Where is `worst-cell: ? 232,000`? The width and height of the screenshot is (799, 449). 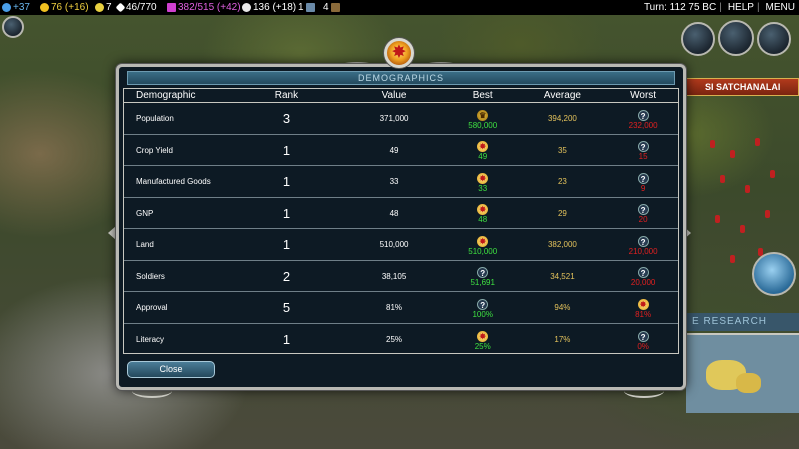
worst-cell: ? 232,000 is located at coordinates (643, 118).